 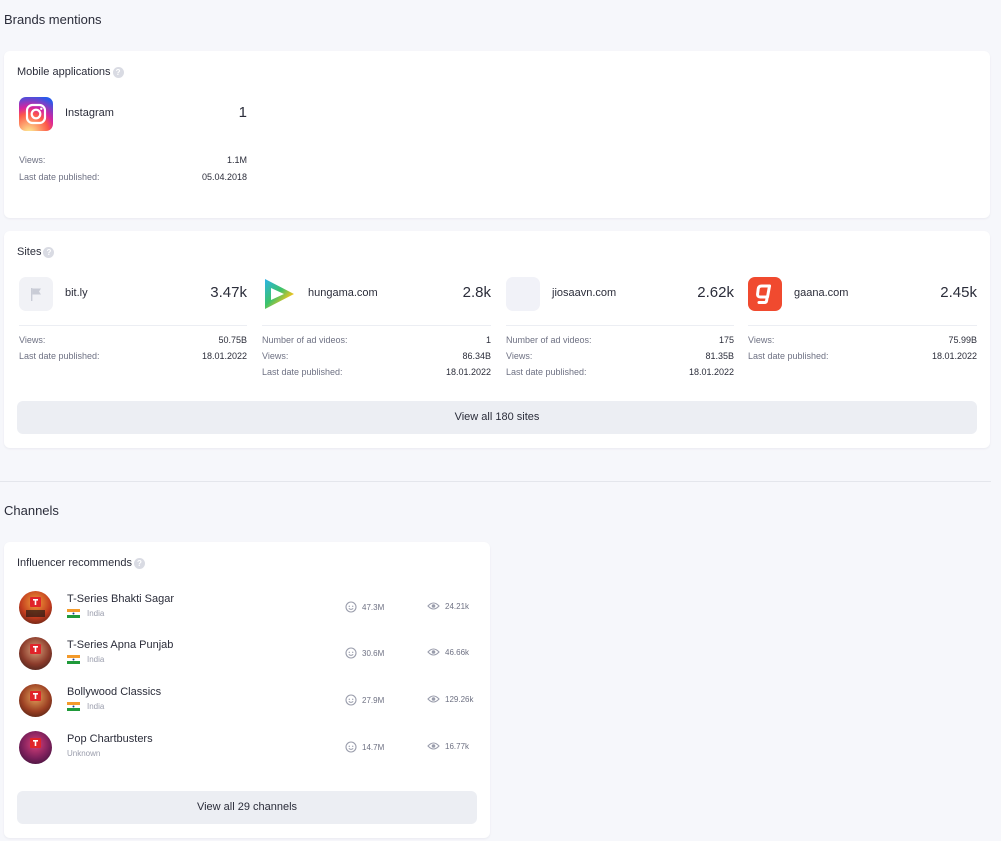 What do you see at coordinates (364, 700) in the screenshot?
I see `channel-subscribers: 27.9M` at bounding box center [364, 700].